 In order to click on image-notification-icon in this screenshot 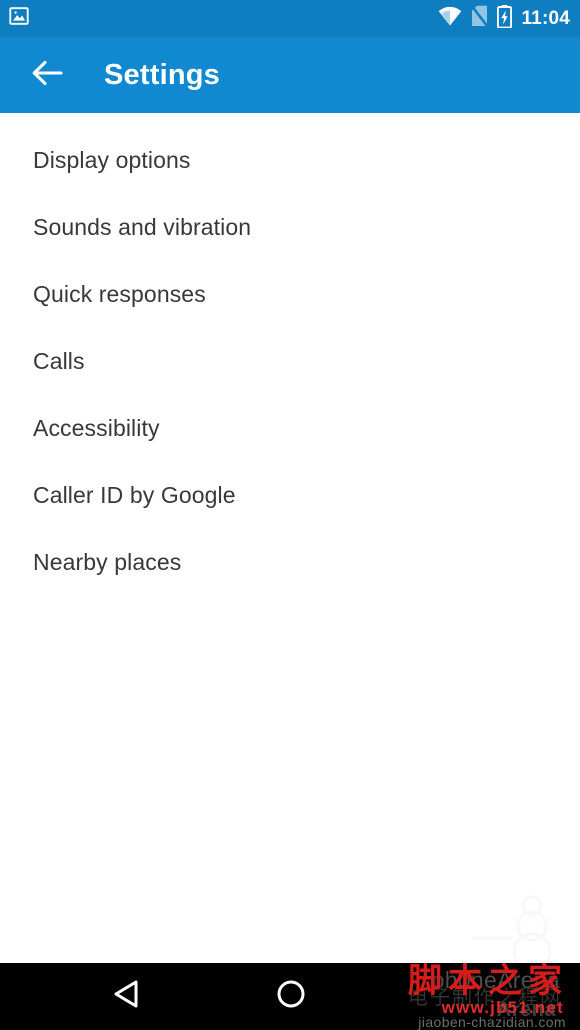, I will do `click(19, 18)`.